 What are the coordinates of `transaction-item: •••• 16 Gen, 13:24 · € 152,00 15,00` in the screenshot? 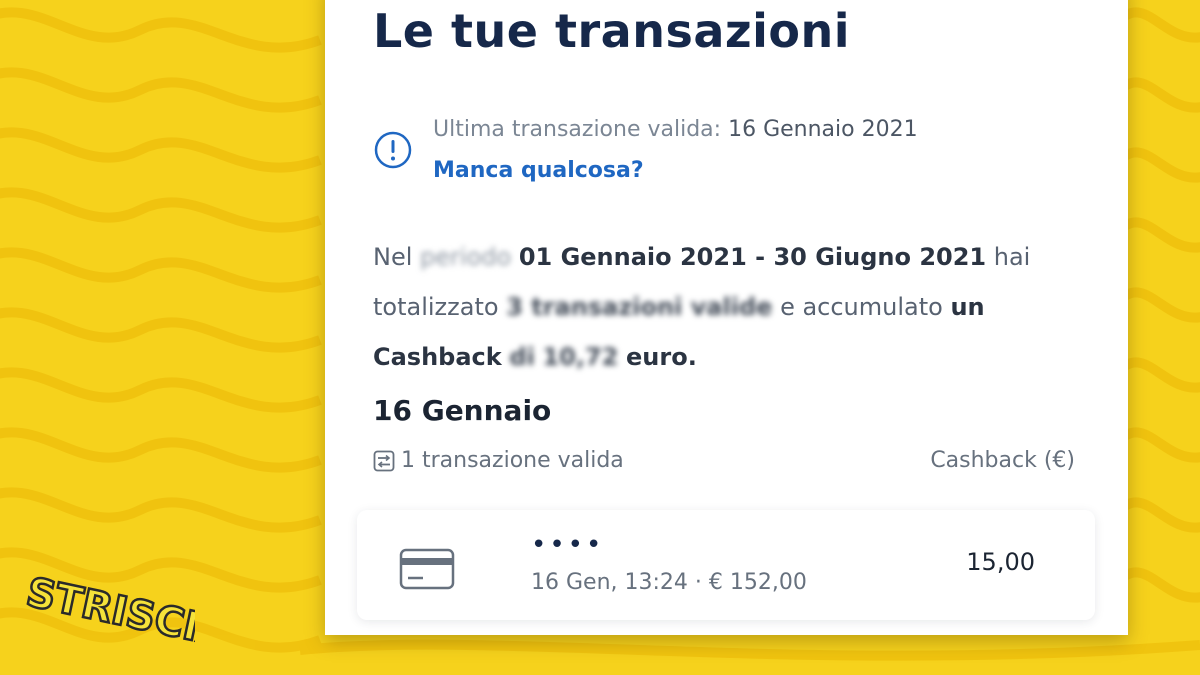 It's located at (726, 565).